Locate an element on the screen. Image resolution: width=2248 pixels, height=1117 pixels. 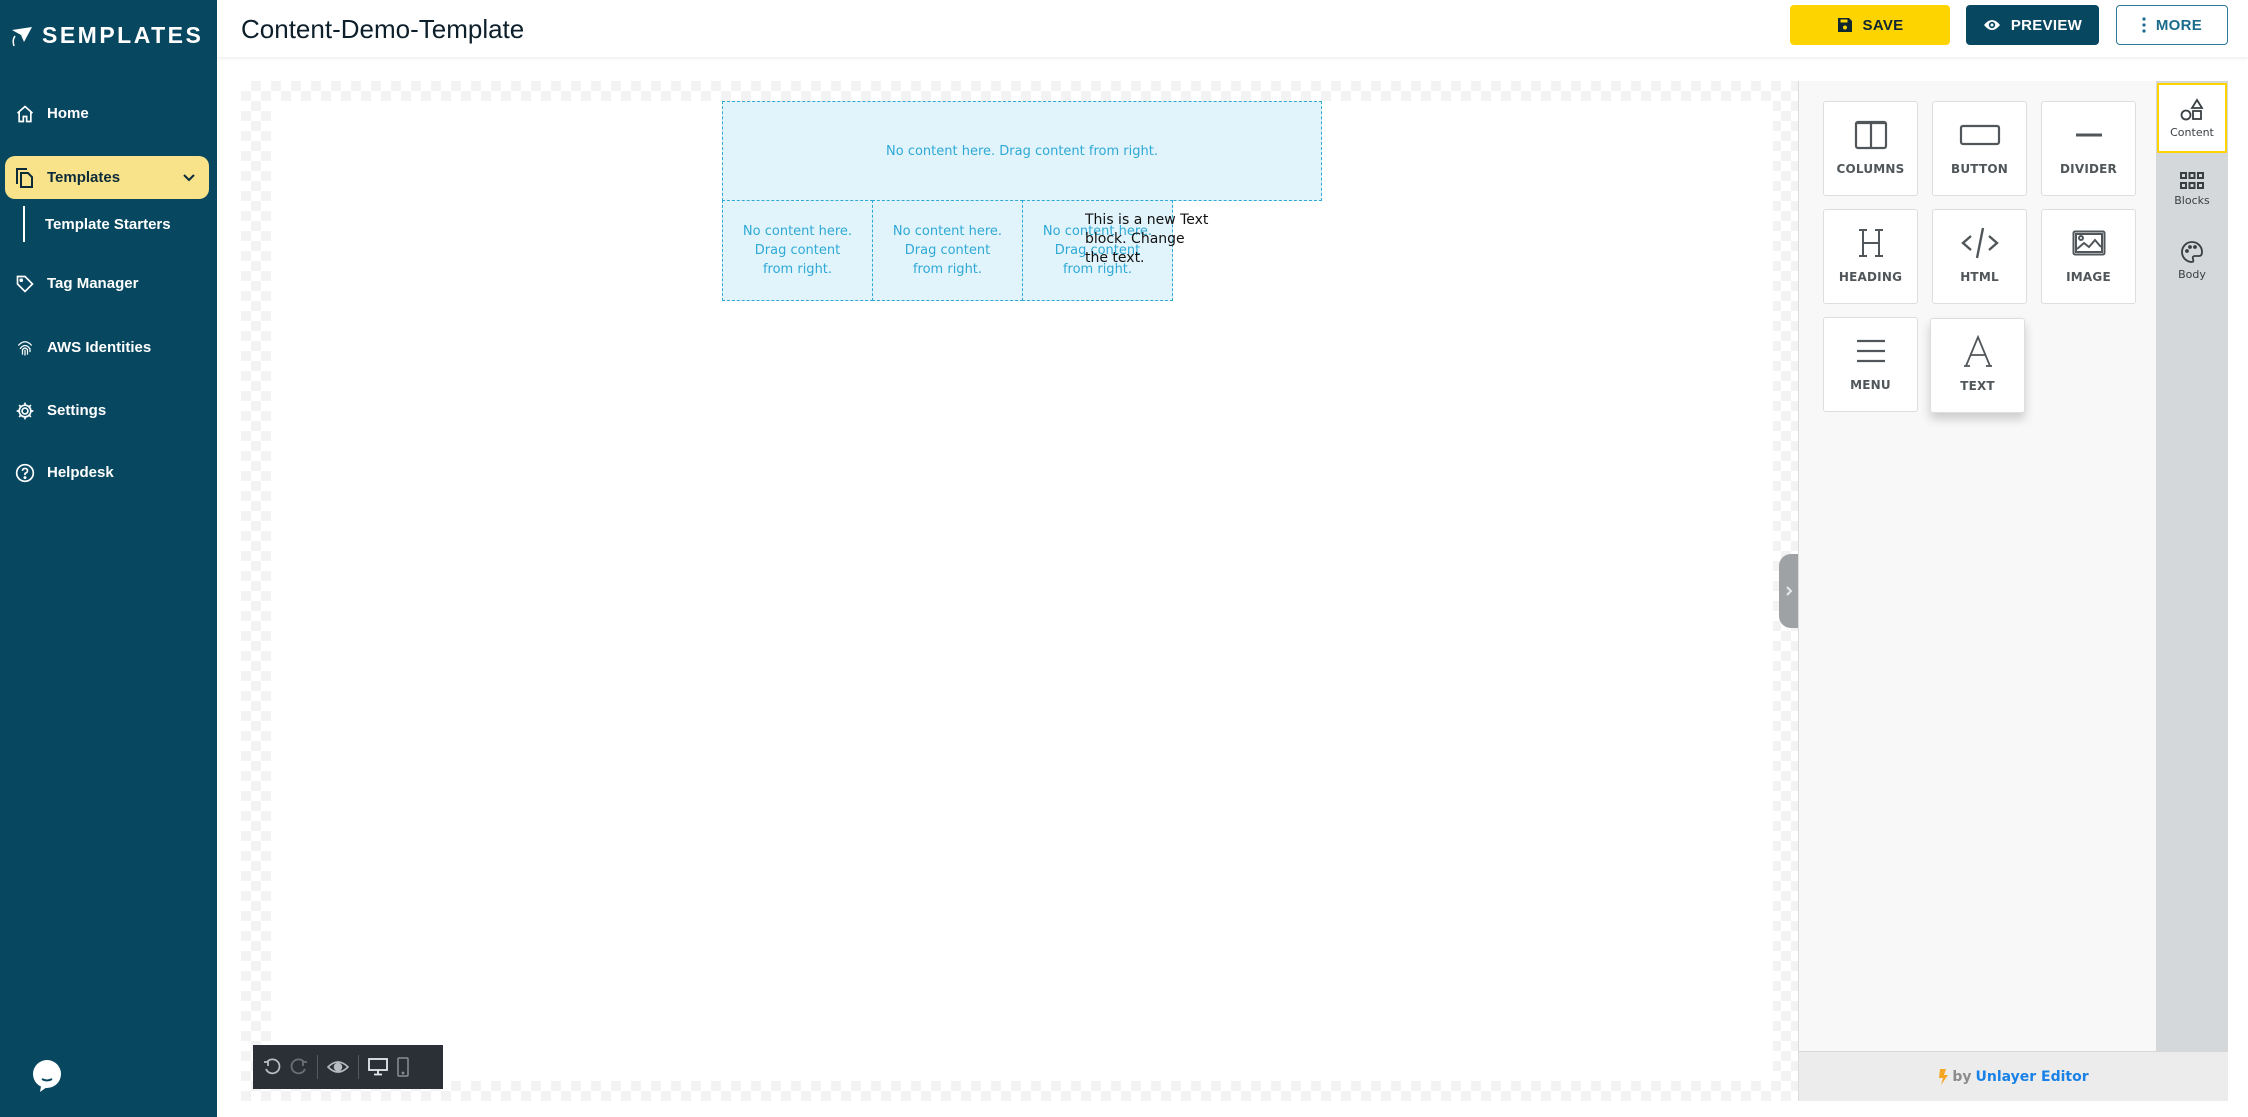
preview-button: PREVIEW is located at coordinates (2032, 25).